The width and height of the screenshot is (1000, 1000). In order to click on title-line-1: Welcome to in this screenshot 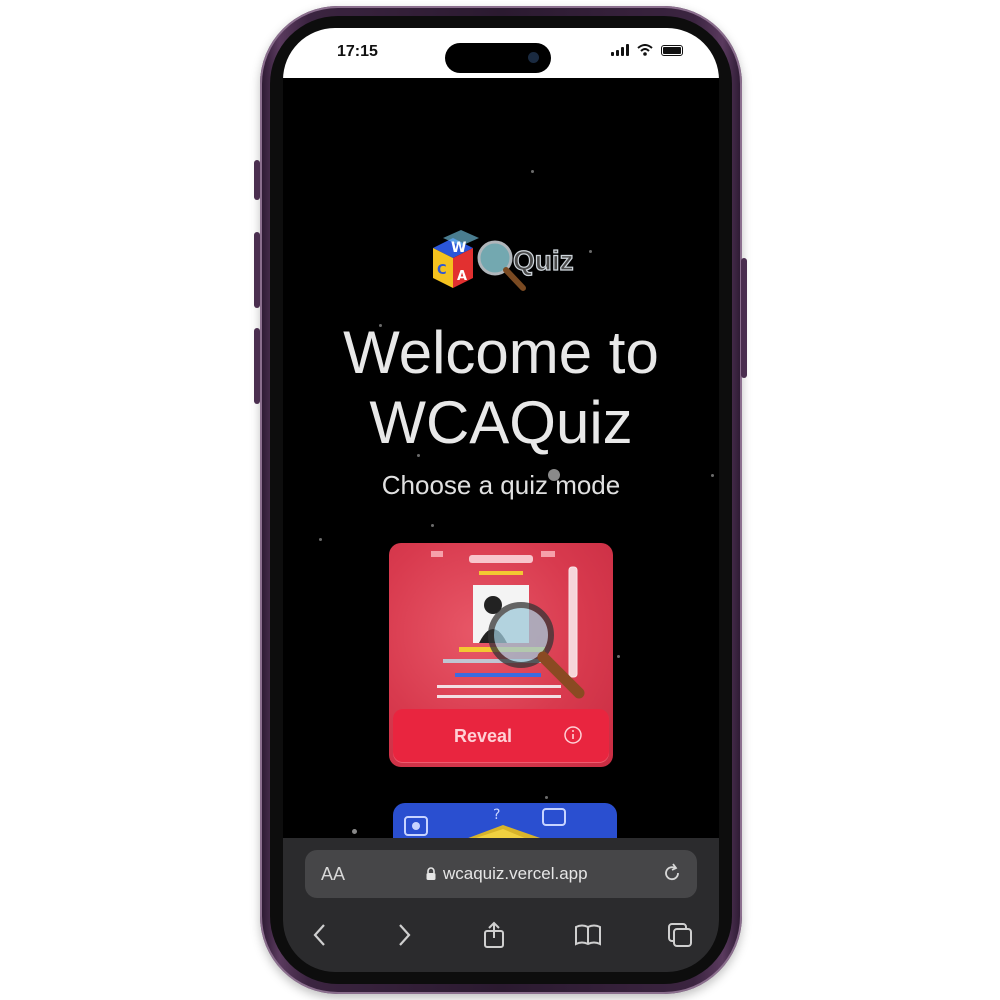, I will do `click(501, 352)`.